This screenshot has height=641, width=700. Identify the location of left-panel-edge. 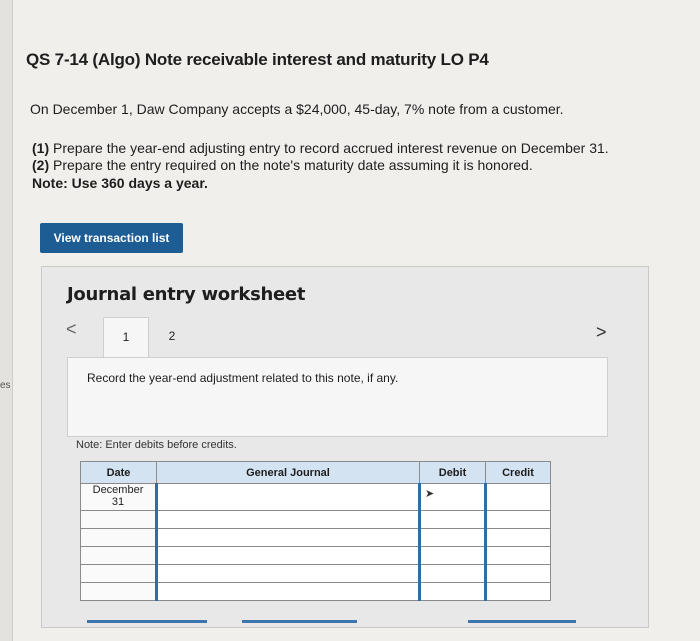
(6, 320).